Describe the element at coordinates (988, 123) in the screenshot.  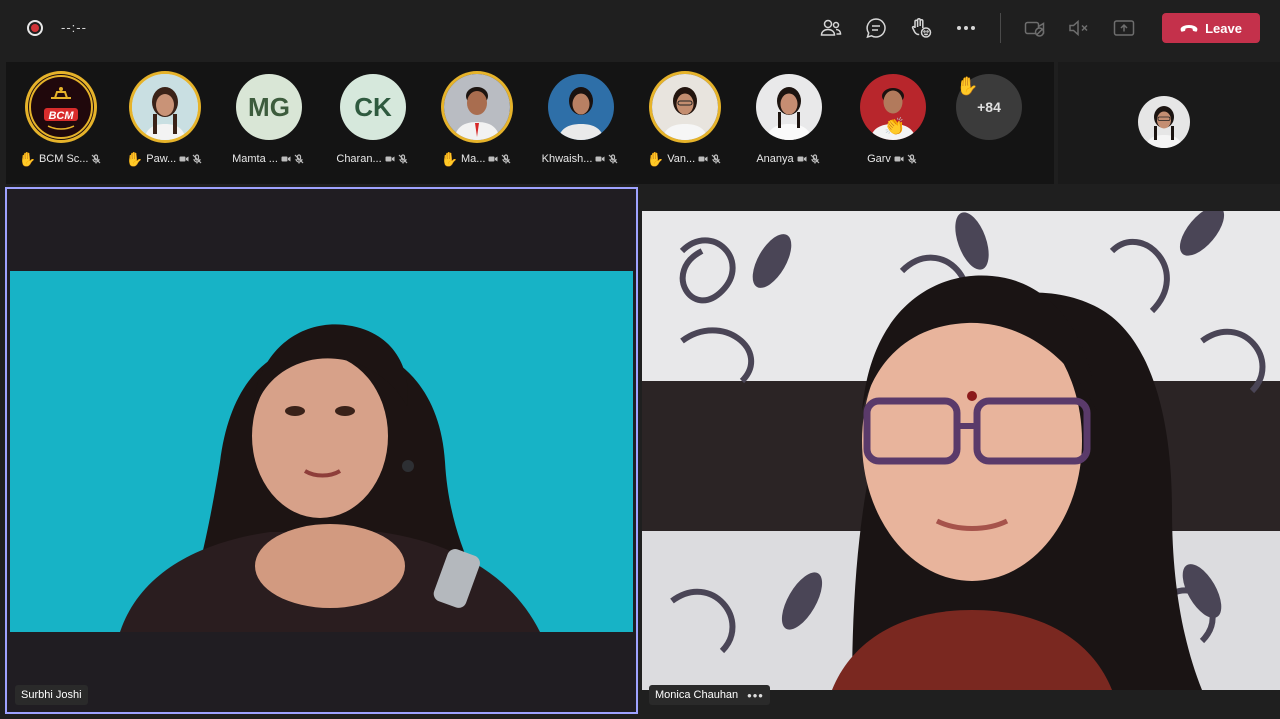
I see `overflow-participants-button: +84` at that location.